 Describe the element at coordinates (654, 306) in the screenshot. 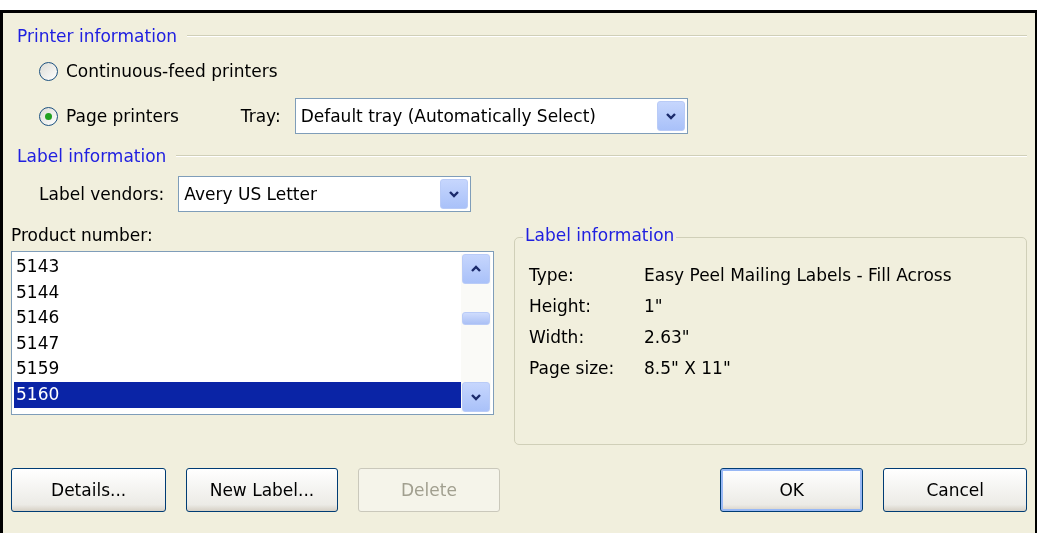

I see `property-value: 1"` at that location.